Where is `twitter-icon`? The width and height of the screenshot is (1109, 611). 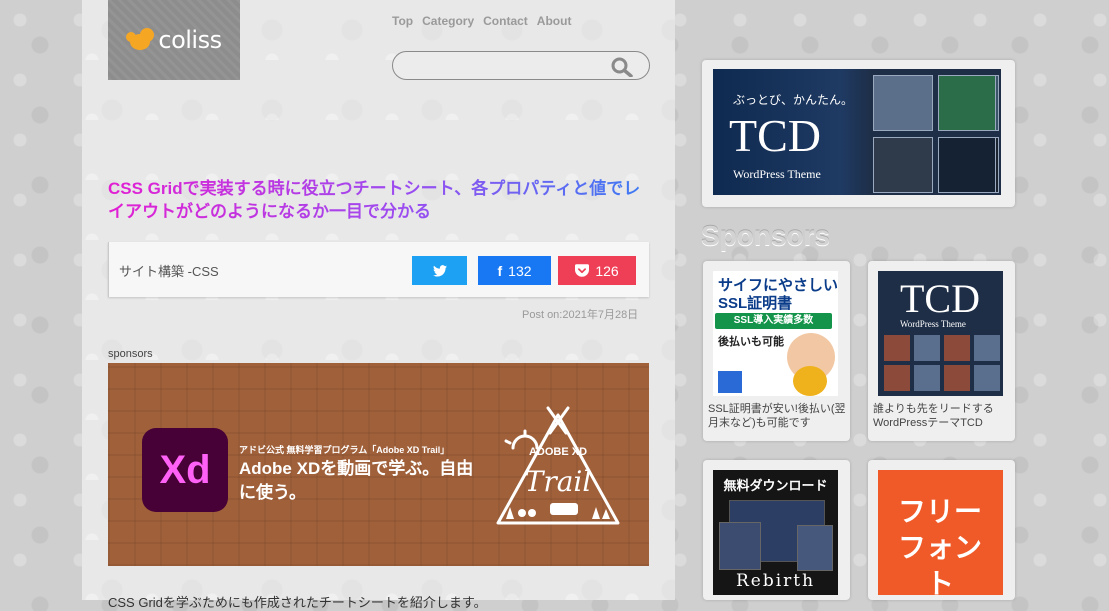 twitter-icon is located at coordinates (439, 270).